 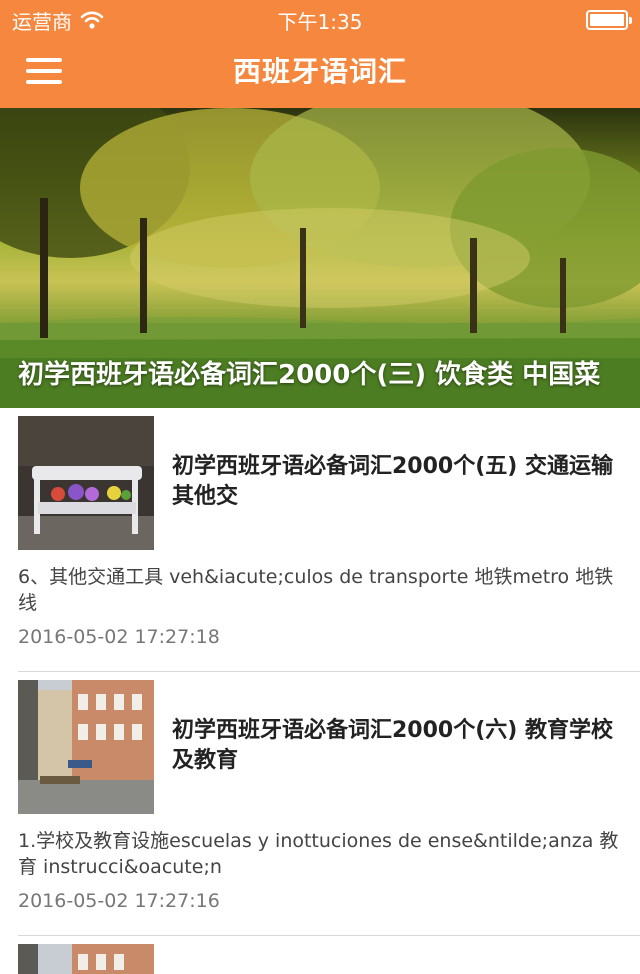 What do you see at coordinates (320, 20) in the screenshot?
I see `status-bar: 运营商 下午1:35` at bounding box center [320, 20].